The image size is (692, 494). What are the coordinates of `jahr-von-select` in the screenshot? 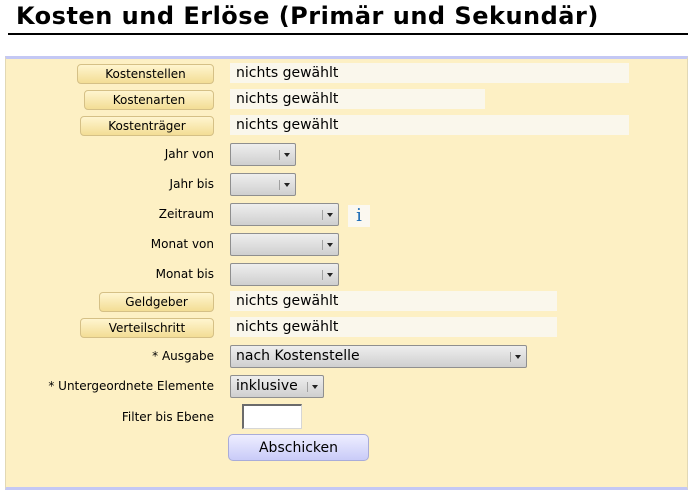 It's located at (263, 154).